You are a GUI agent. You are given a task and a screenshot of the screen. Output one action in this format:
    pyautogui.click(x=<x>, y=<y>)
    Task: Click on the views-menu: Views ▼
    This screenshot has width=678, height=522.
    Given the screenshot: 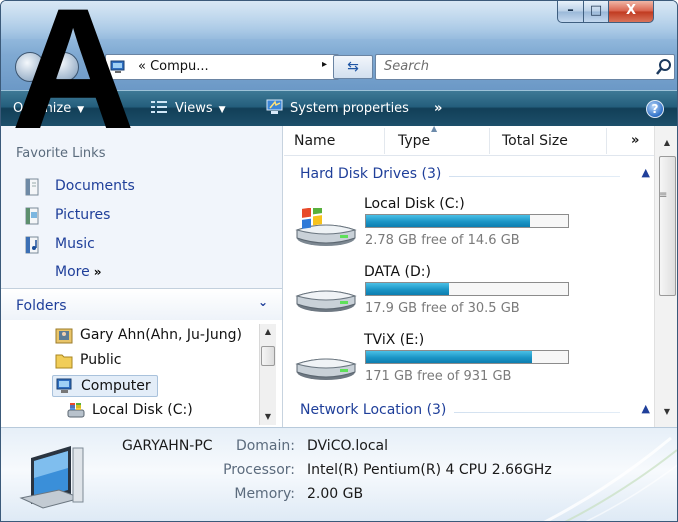 What is the action you would take?
    pyautogui.click(x=188, y=109)
    